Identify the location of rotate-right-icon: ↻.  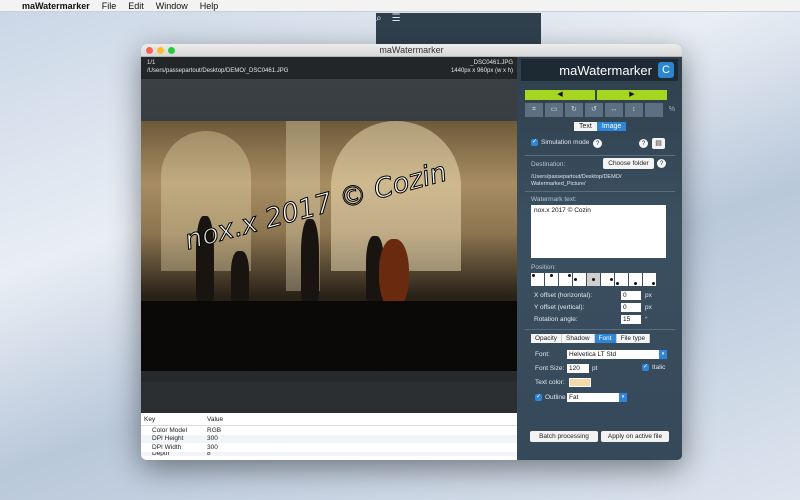
(573, 110).